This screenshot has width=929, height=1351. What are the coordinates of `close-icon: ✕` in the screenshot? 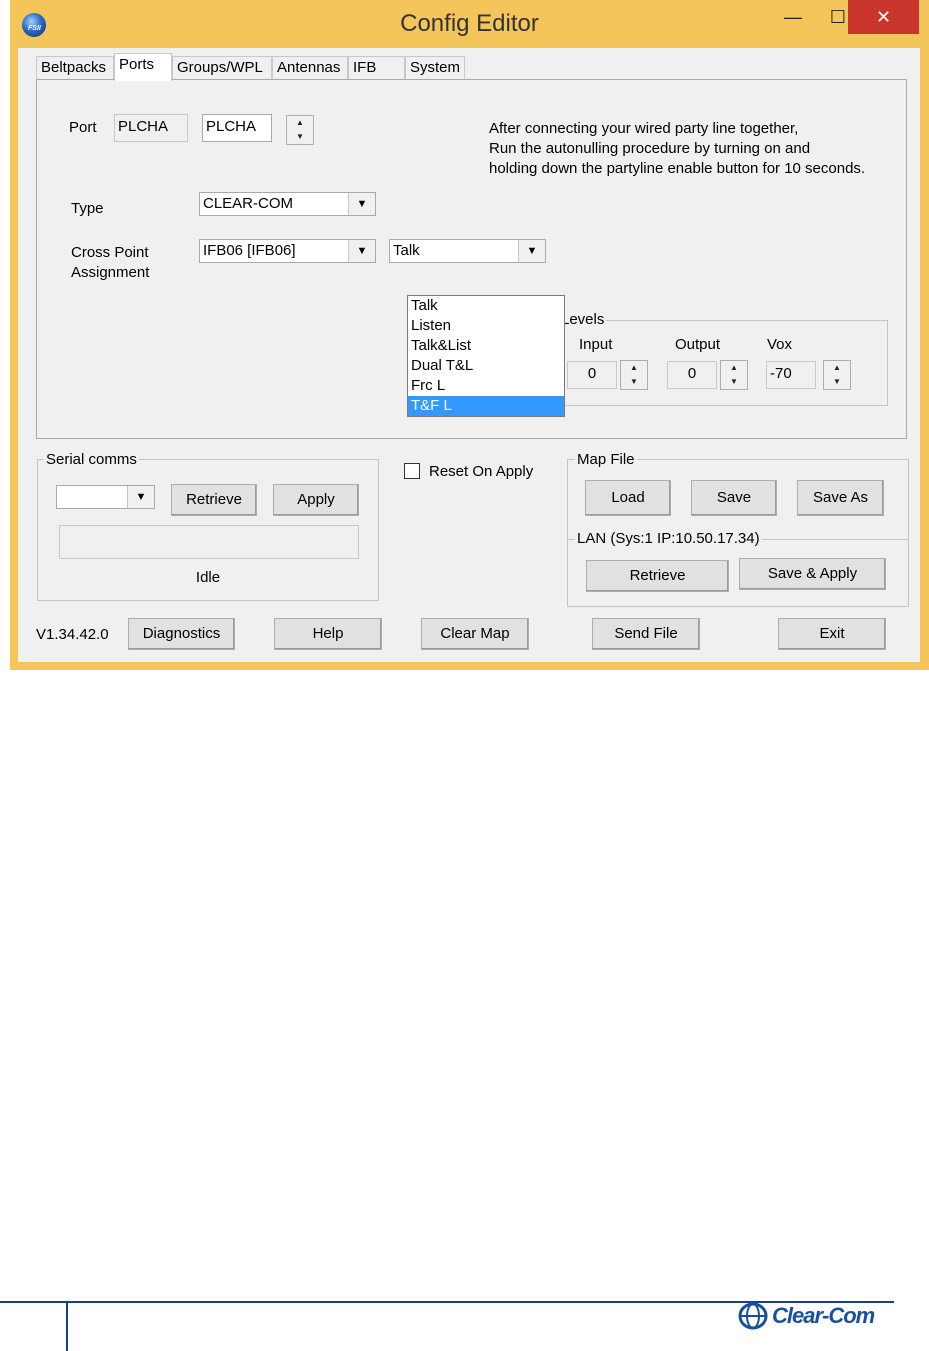 It's located at (883, 17).